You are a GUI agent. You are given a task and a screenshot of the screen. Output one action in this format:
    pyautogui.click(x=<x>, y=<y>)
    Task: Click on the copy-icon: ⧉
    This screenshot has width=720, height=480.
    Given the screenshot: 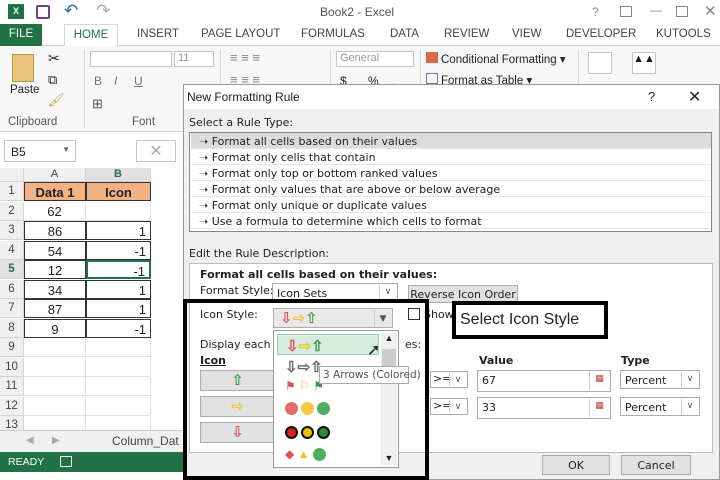 What is the action you would take?
    pyautogui.click(x=52, y=80)
    